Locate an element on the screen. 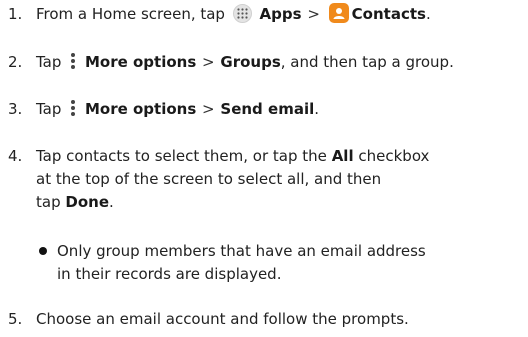  step-number: 1. is located at coordinates (15, 14).